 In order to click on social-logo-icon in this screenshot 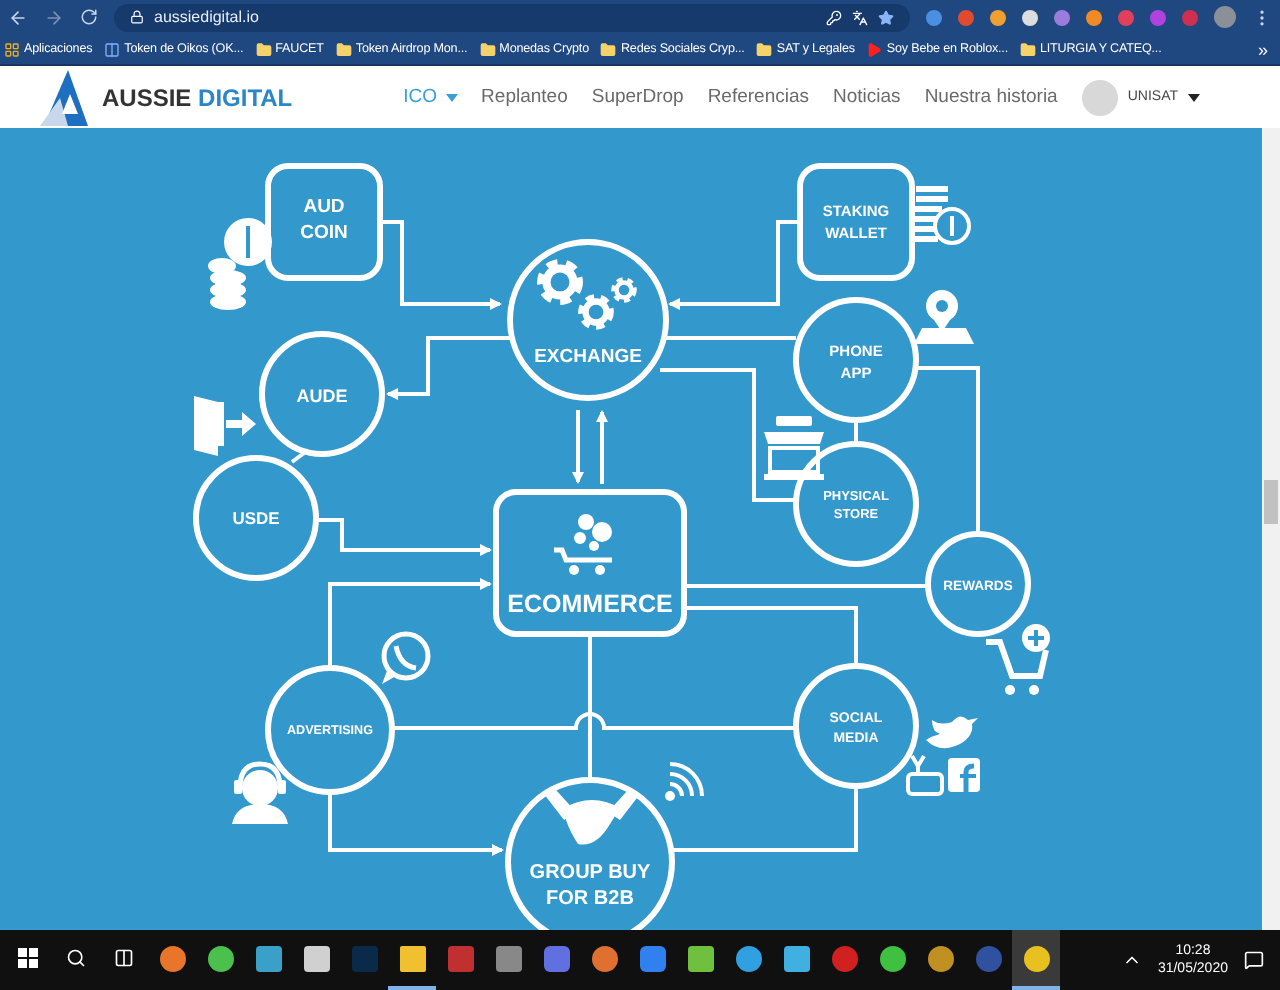, I will do `click(964, 775)`.